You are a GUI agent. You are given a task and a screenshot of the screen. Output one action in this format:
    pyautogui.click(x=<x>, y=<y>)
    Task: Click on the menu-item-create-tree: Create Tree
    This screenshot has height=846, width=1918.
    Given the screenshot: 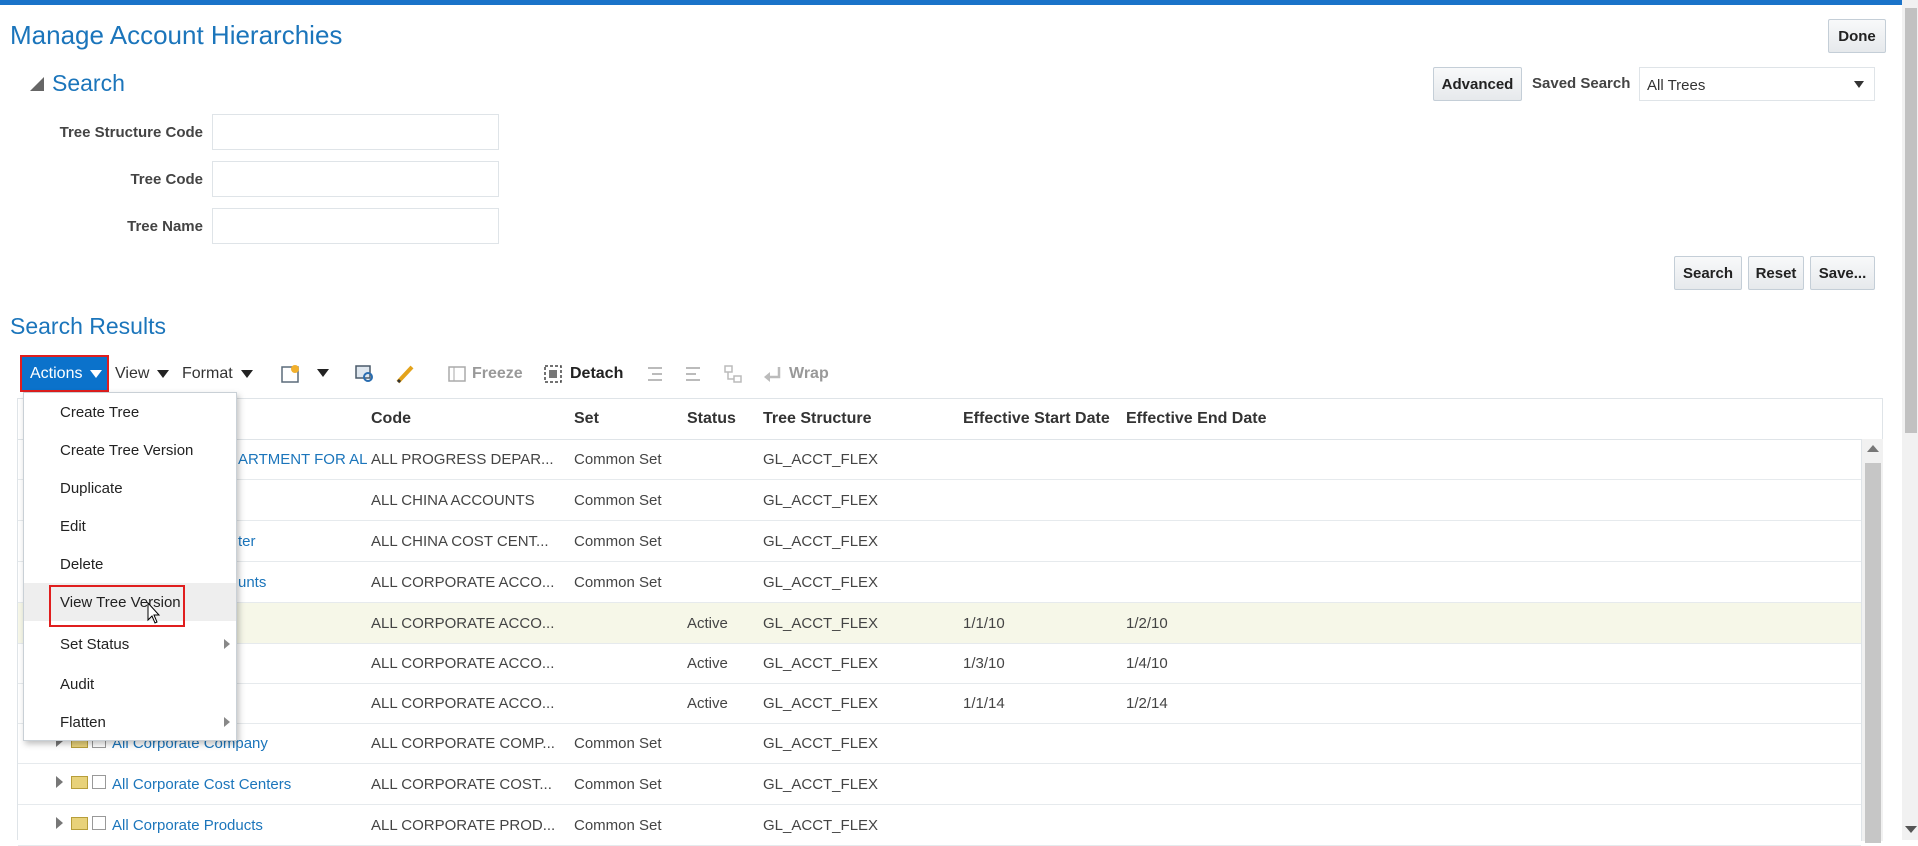 What is the action you would take?
    pyautogui.click(x=130, y=412)
    